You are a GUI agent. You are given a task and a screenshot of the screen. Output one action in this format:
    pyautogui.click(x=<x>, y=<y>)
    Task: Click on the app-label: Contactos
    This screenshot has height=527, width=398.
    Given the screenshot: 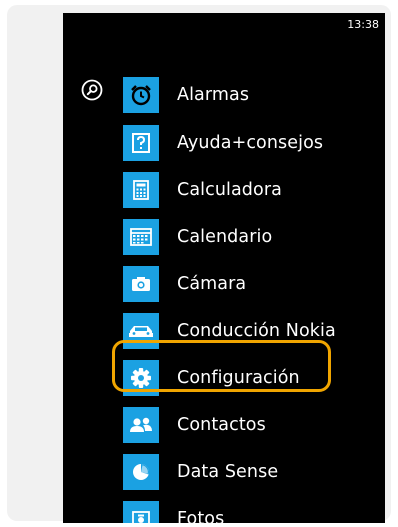 What is the action you would take?
    pyautogui.click(x=221, y=425)
    